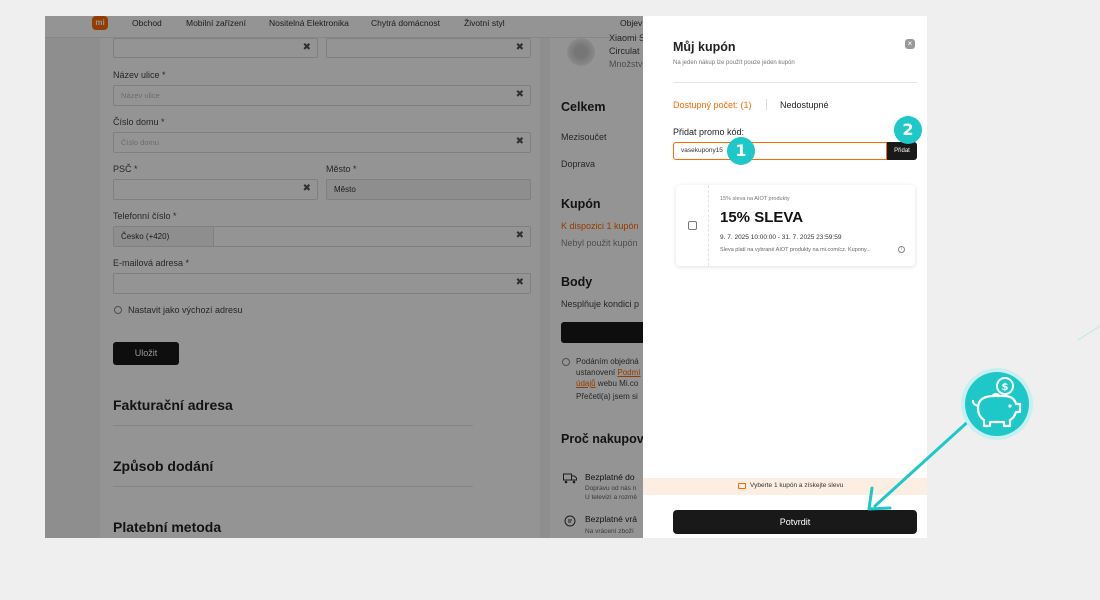  What do you see at coordinates (780, 151) in the screenshot?
I see `promo-code-input: vasekupony15` at bounding box center [780, 151].